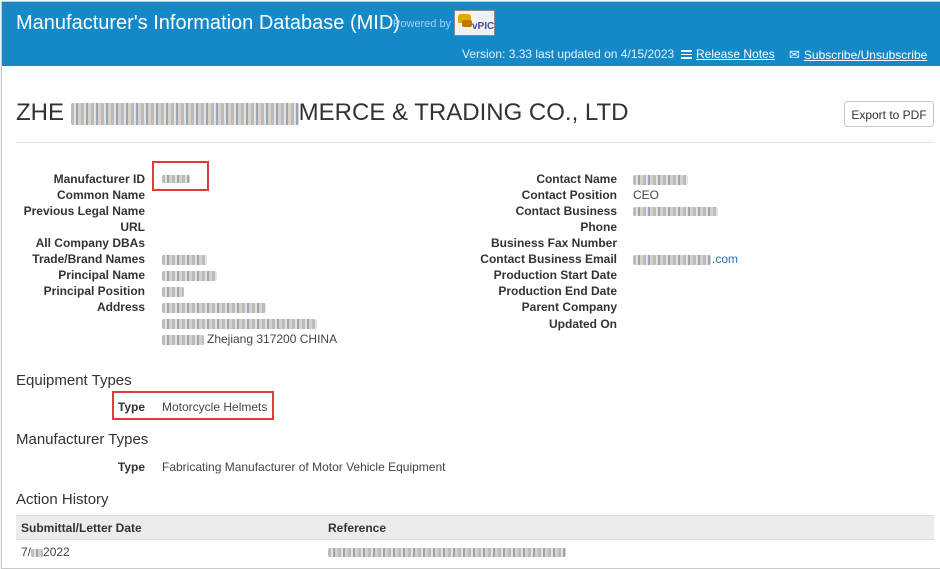  What do you see at coordinates (173, 292) in the screenshot?
I see `principal-position-value` at bounding box center [173, 292].